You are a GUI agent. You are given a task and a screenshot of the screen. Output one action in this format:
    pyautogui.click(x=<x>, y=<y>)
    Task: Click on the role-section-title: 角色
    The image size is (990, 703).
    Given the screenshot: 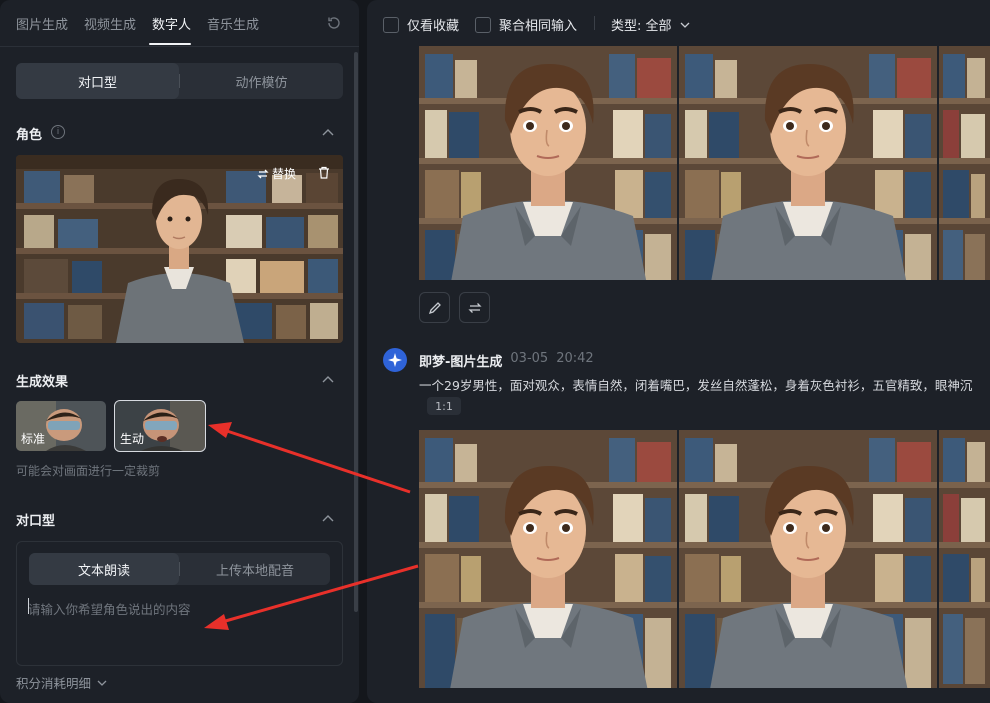 What is the action you would take?
    pyautogui.click(x=29, y=135)
    